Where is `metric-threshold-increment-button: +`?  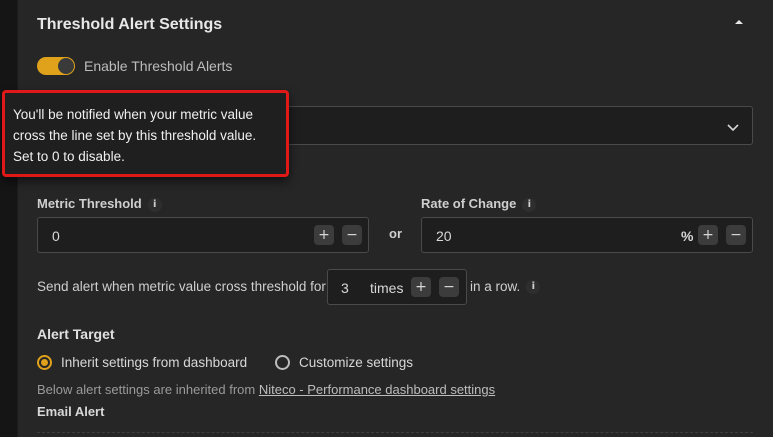 metric-threshold-increment-button: + is located at coordinates (324, 235).